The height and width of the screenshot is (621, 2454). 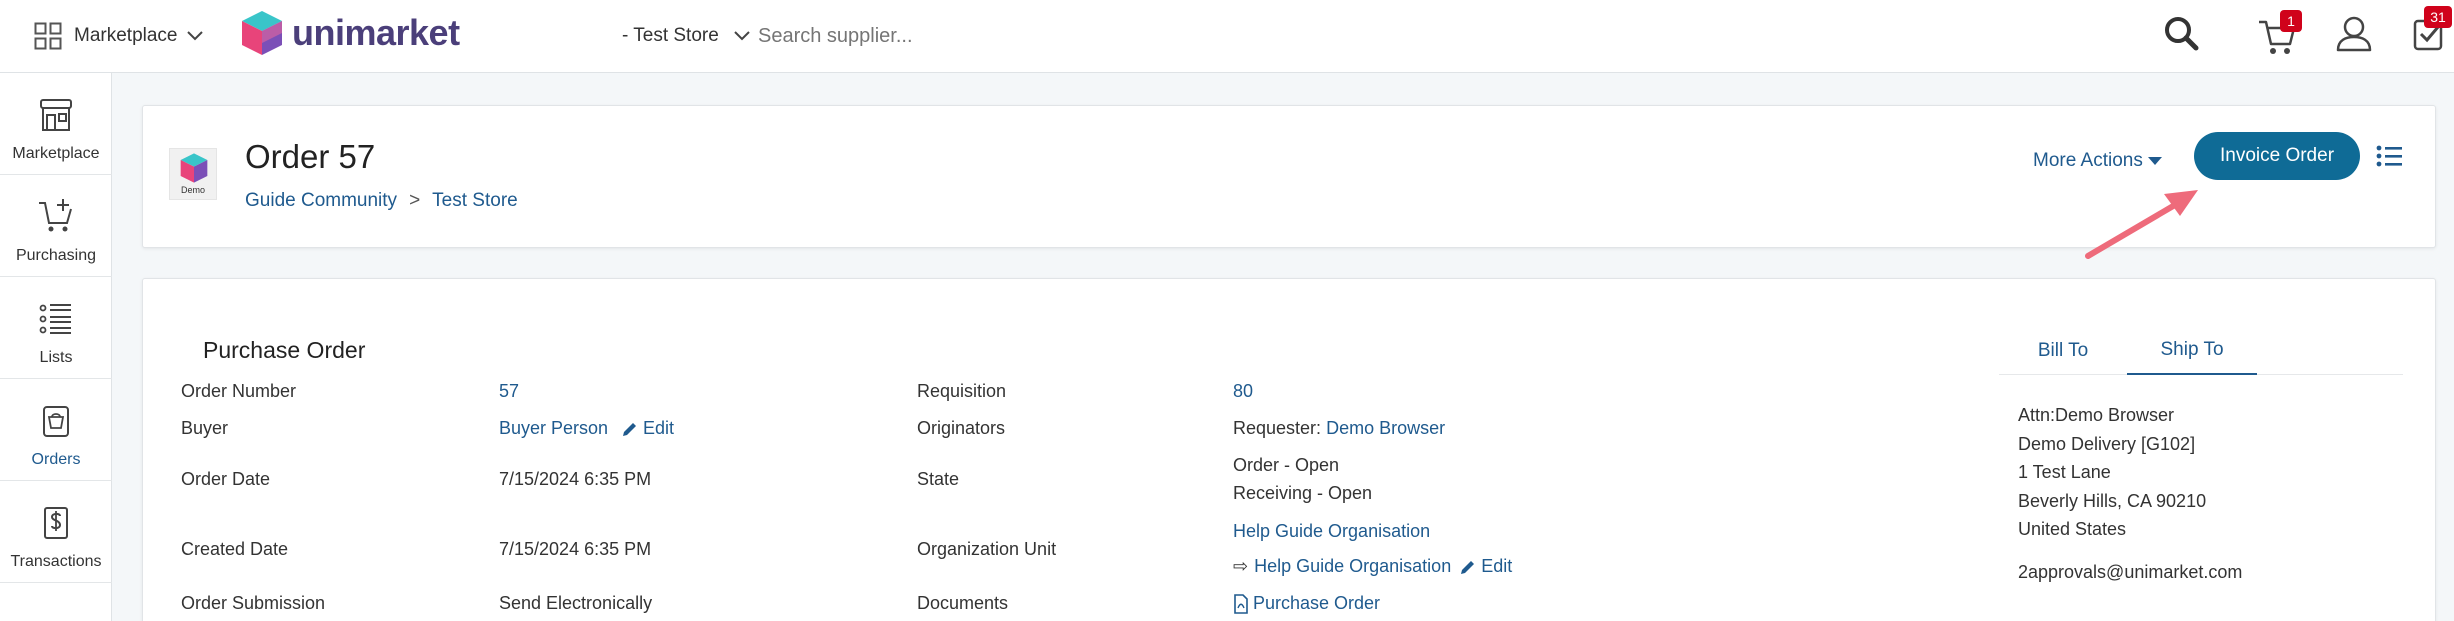 What do you see at coordinates (1286, 465) in the screenshot?
I see `state-order-value: Order - Open` at bounding box center [1286, 465].